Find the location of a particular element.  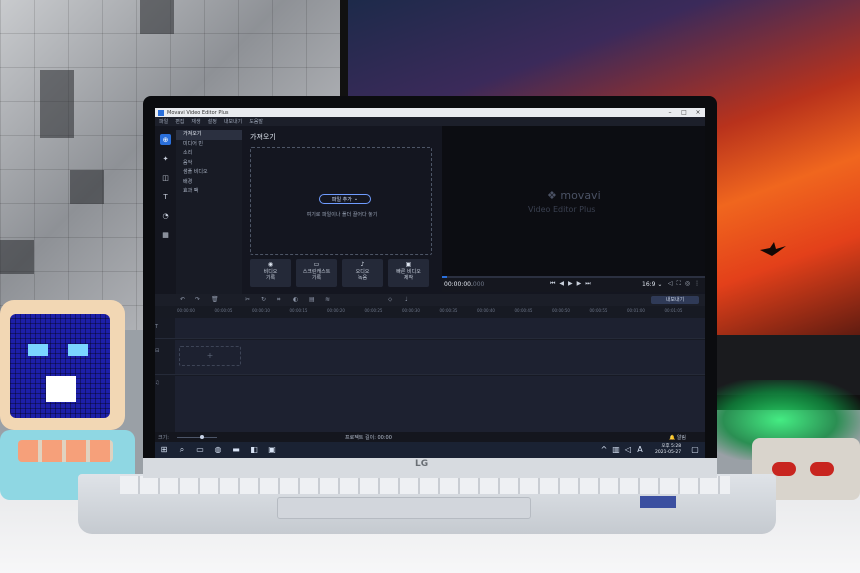

side-item-sounds: 소리 is located at coordinates (209, 154).